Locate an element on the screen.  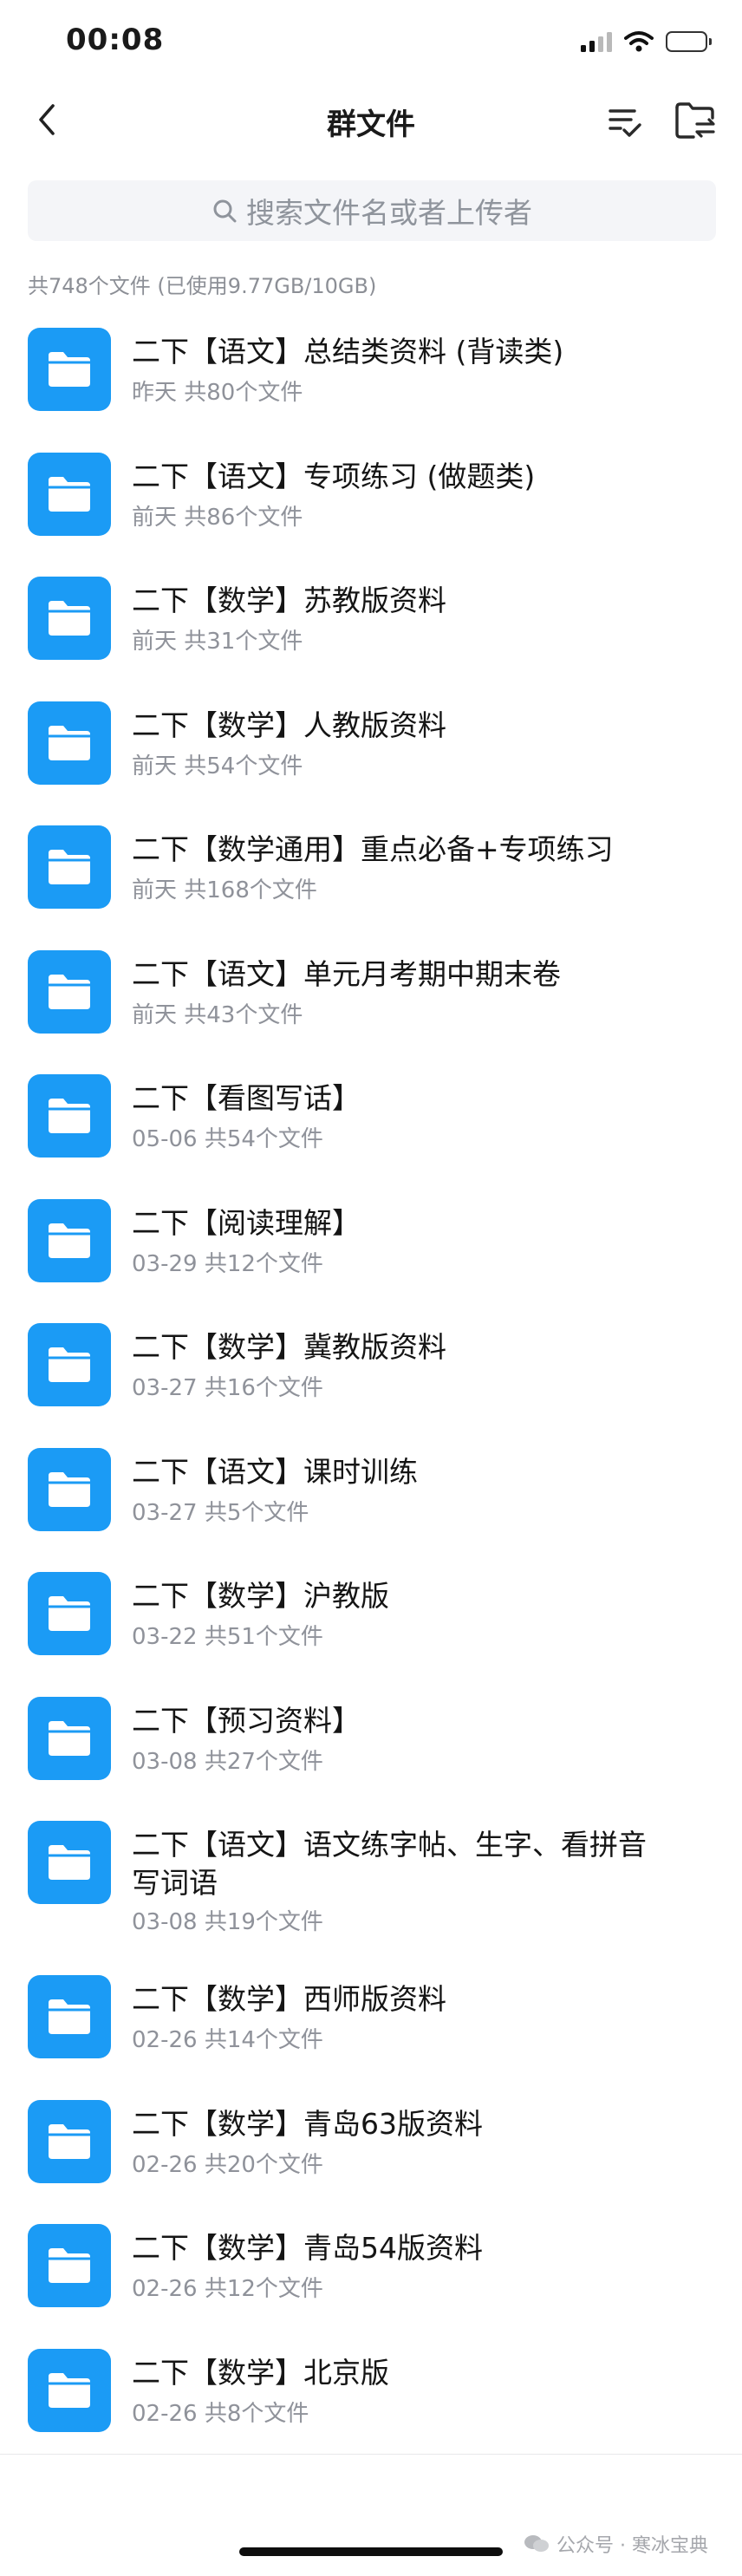
folder-meta: 02-26 共14个文件 is located at coordinates (227, 2040).